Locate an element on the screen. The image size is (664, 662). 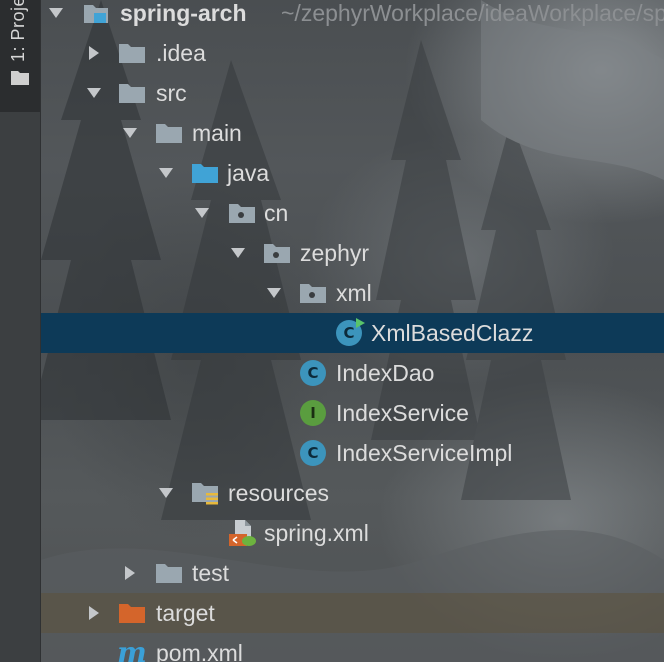
tree-row-main: main is located at coordinates (352, 133).